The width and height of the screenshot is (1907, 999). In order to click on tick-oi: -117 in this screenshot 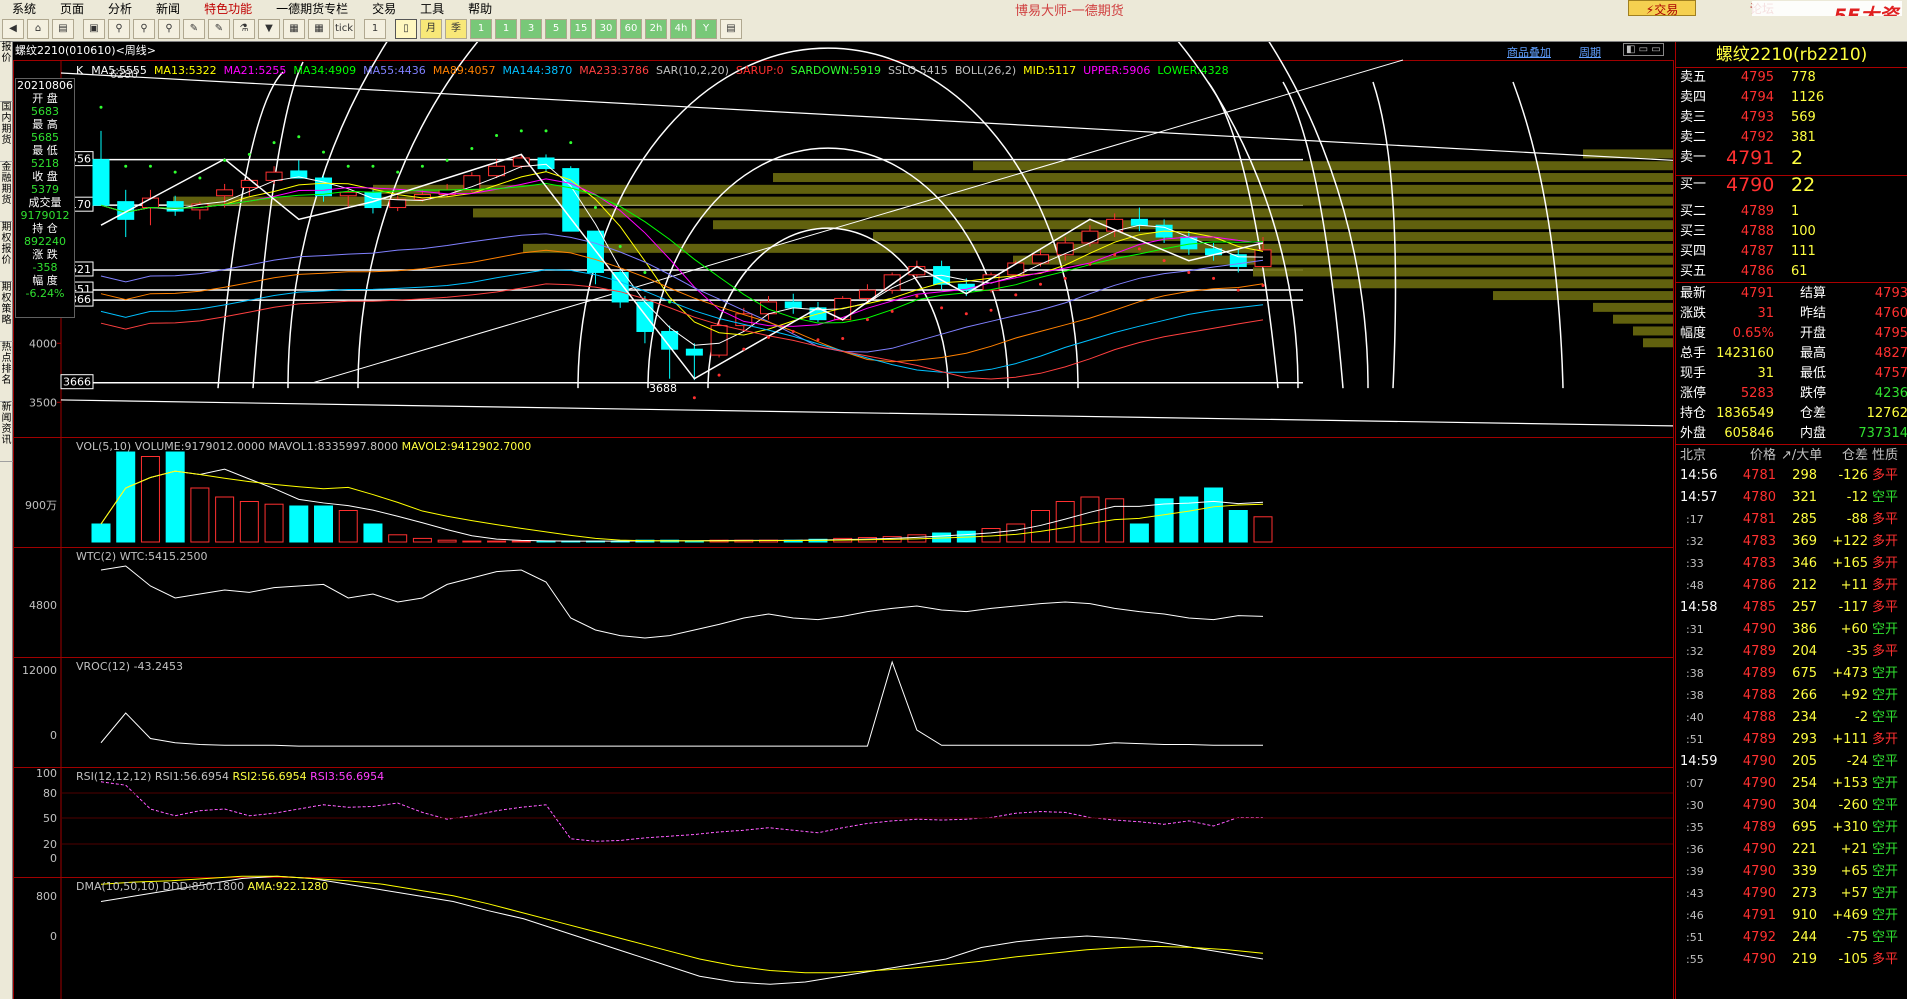, I will do `click(1853, 607)`.